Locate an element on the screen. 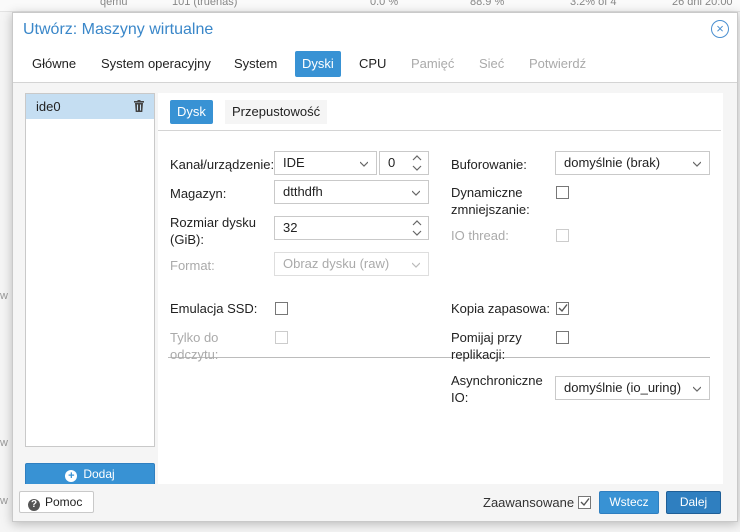  skip-replication-checkbox is located at coordinates (562, 337).